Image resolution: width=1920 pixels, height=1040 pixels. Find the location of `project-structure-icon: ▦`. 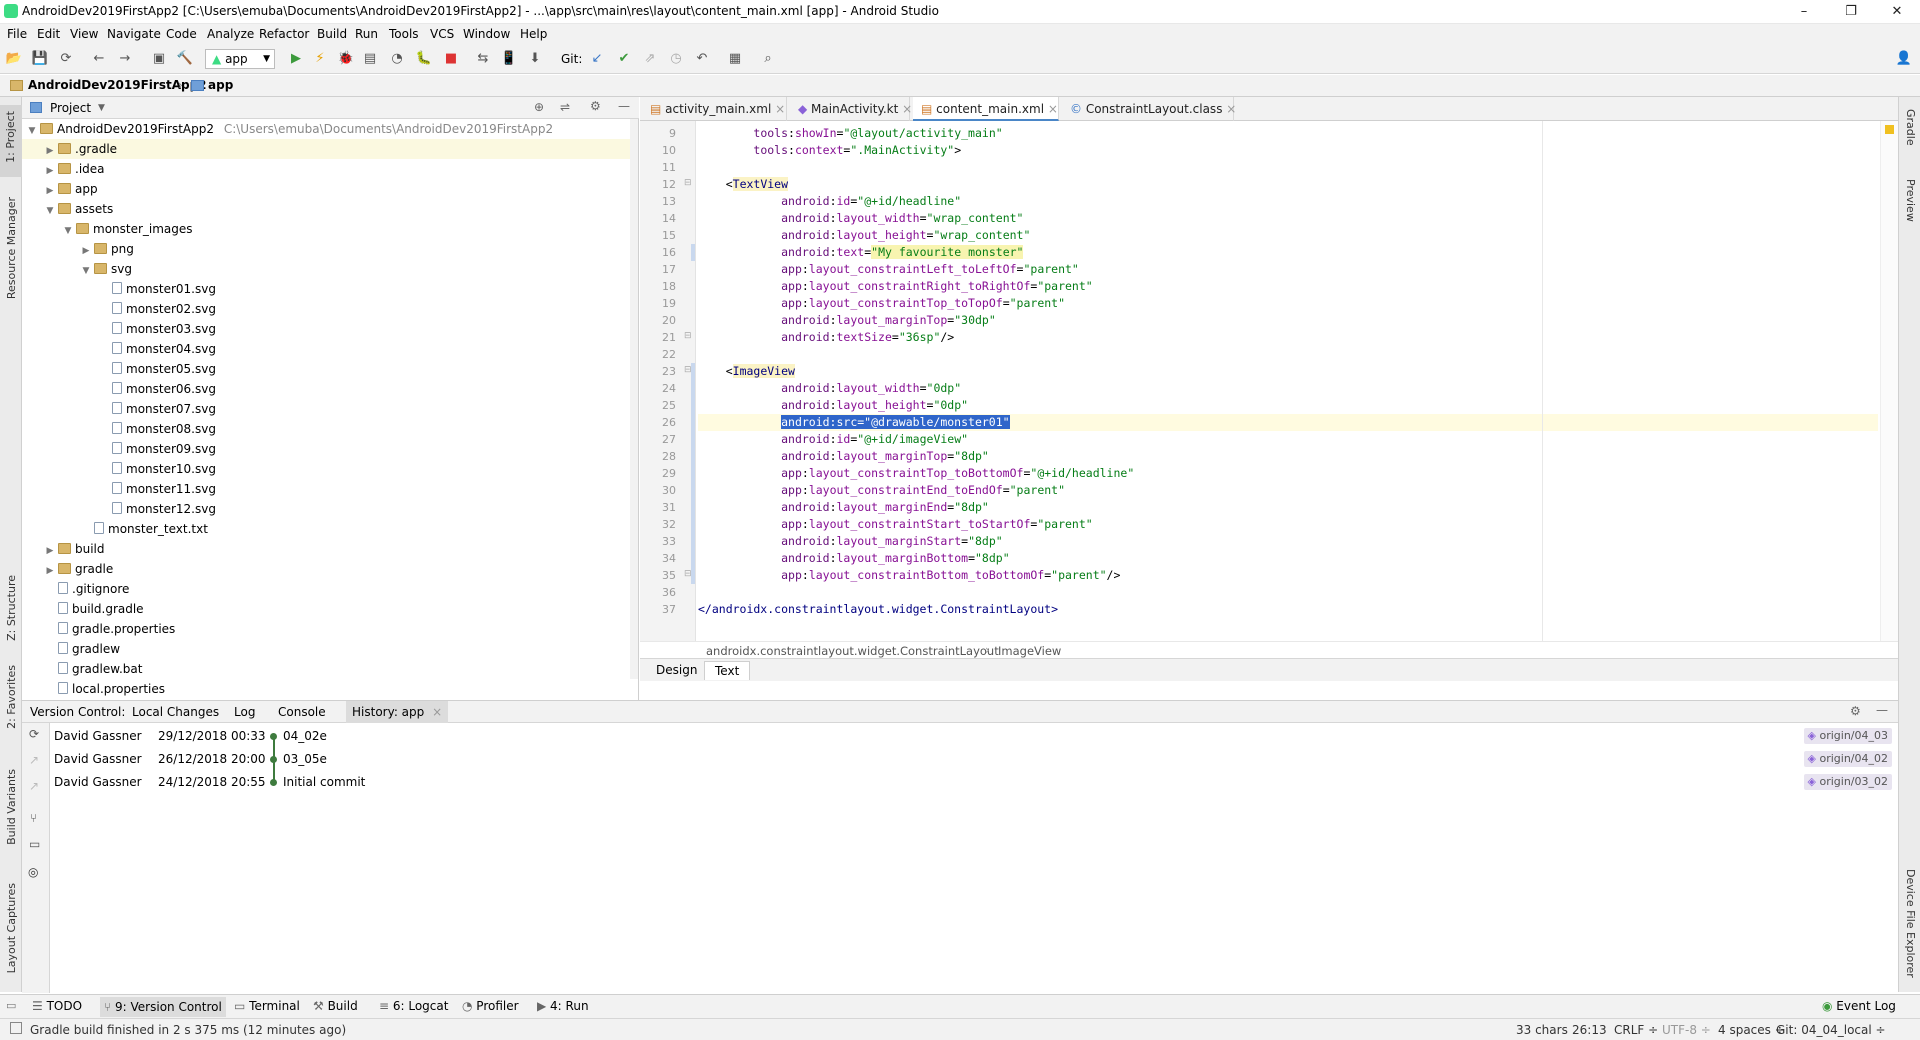

project-structure-icon: ▦ is located at coordinates (735, 59).